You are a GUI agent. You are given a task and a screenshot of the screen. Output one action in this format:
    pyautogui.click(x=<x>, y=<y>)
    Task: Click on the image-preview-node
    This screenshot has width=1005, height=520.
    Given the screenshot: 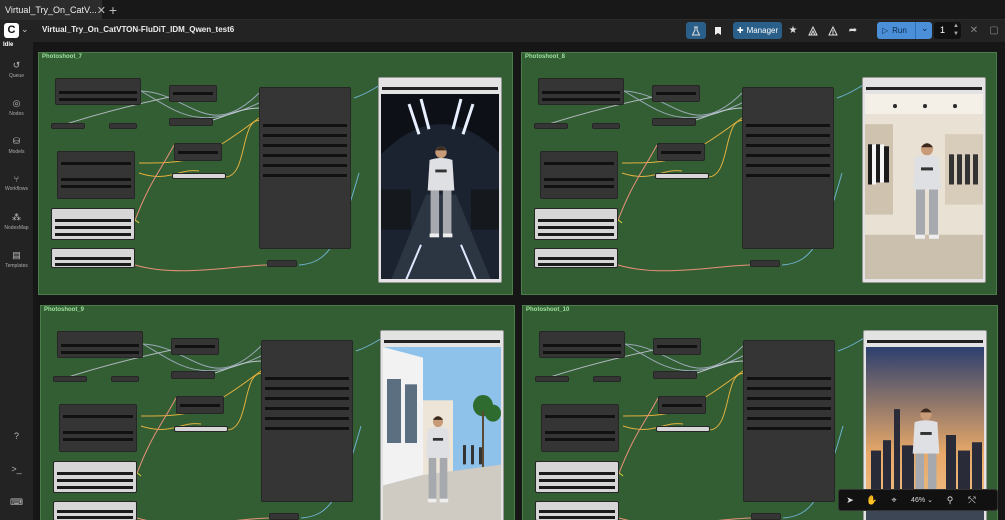 What is the action you would take?
    pyautogui.click(x=924, y=180)
    